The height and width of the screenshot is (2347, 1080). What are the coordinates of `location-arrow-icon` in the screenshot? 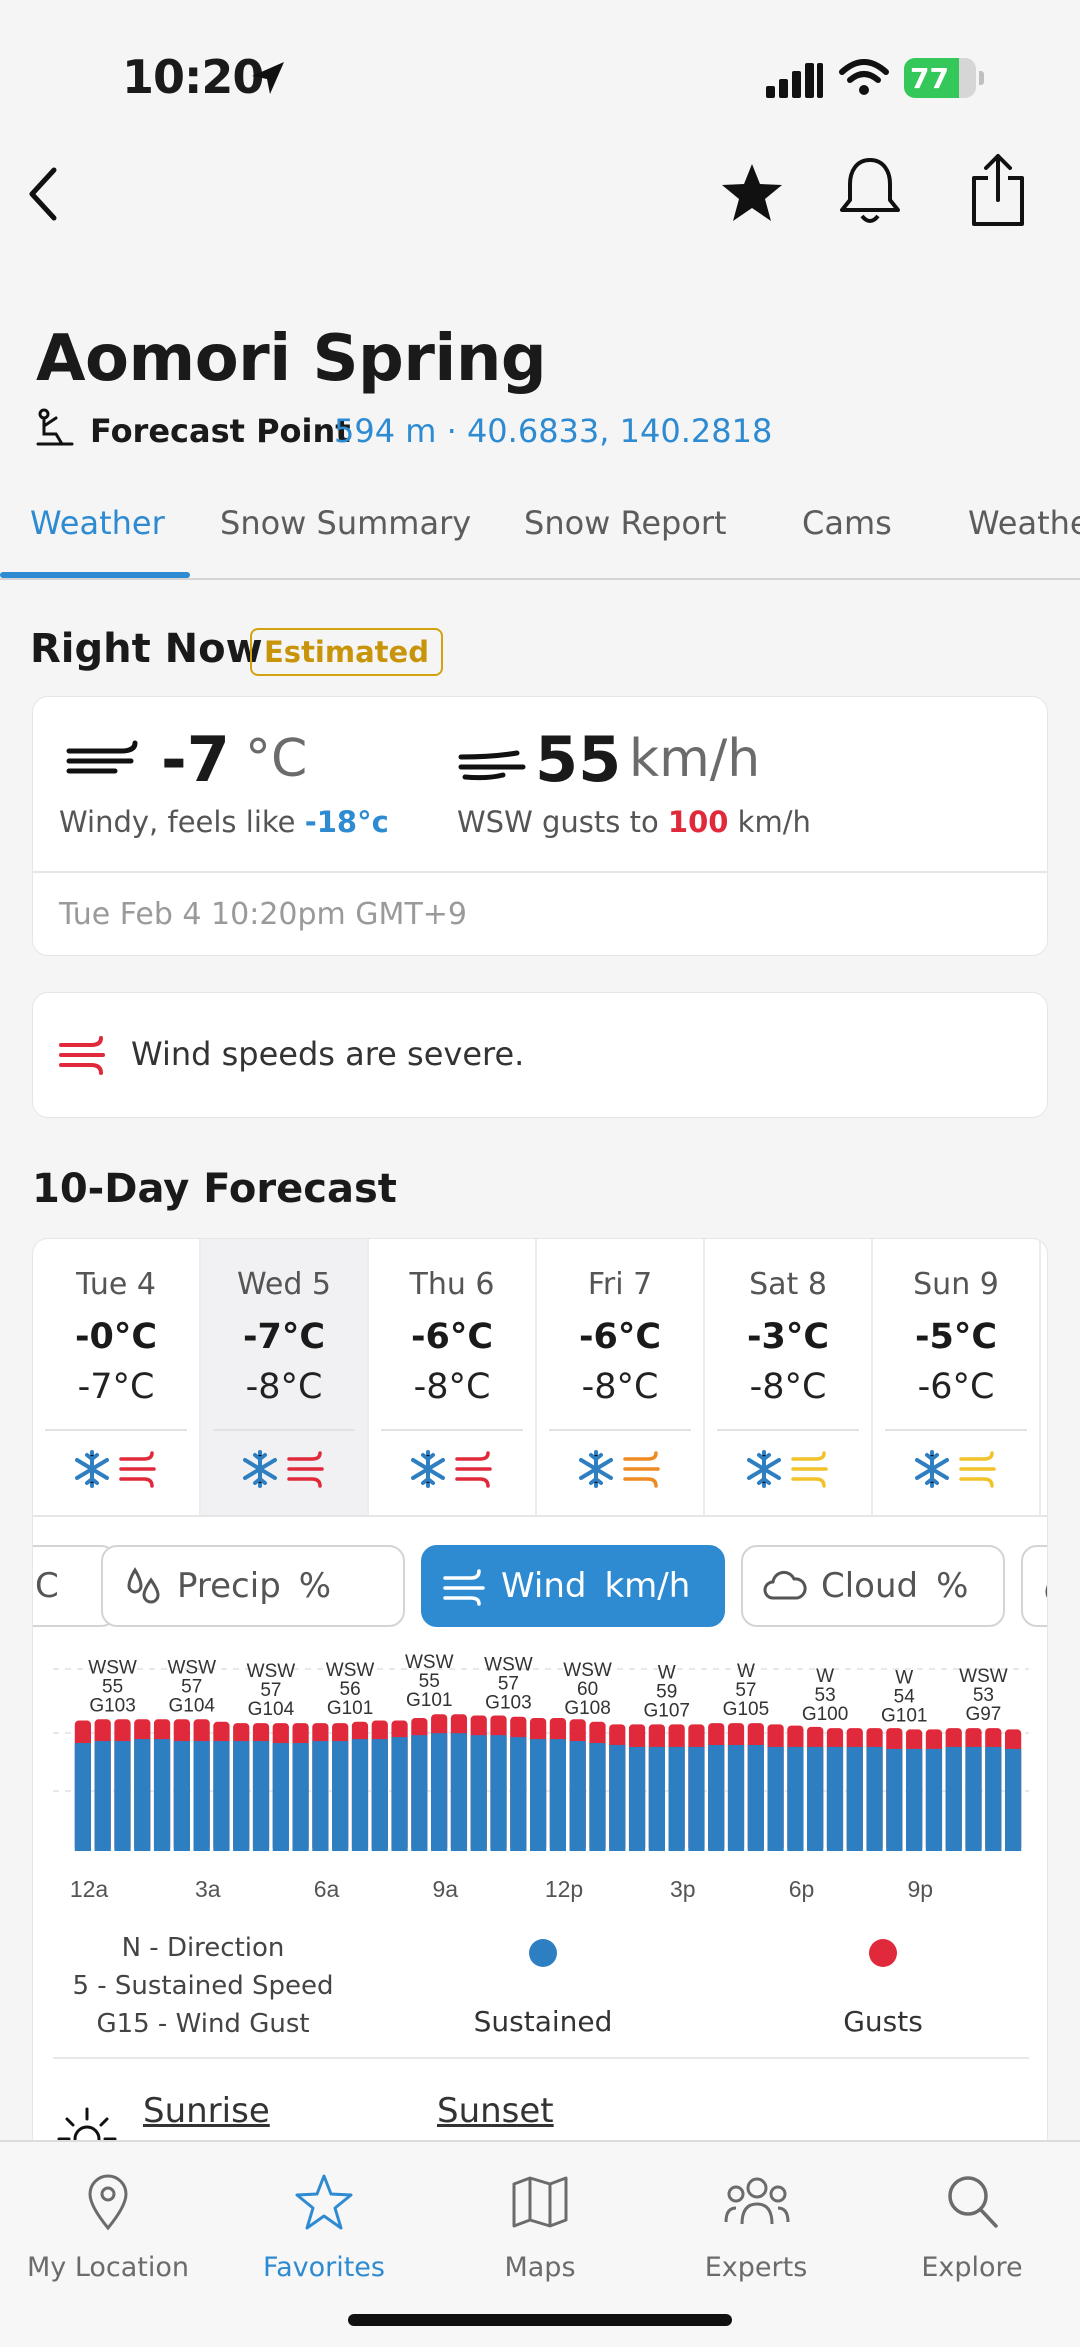 It's located at (268, 78).